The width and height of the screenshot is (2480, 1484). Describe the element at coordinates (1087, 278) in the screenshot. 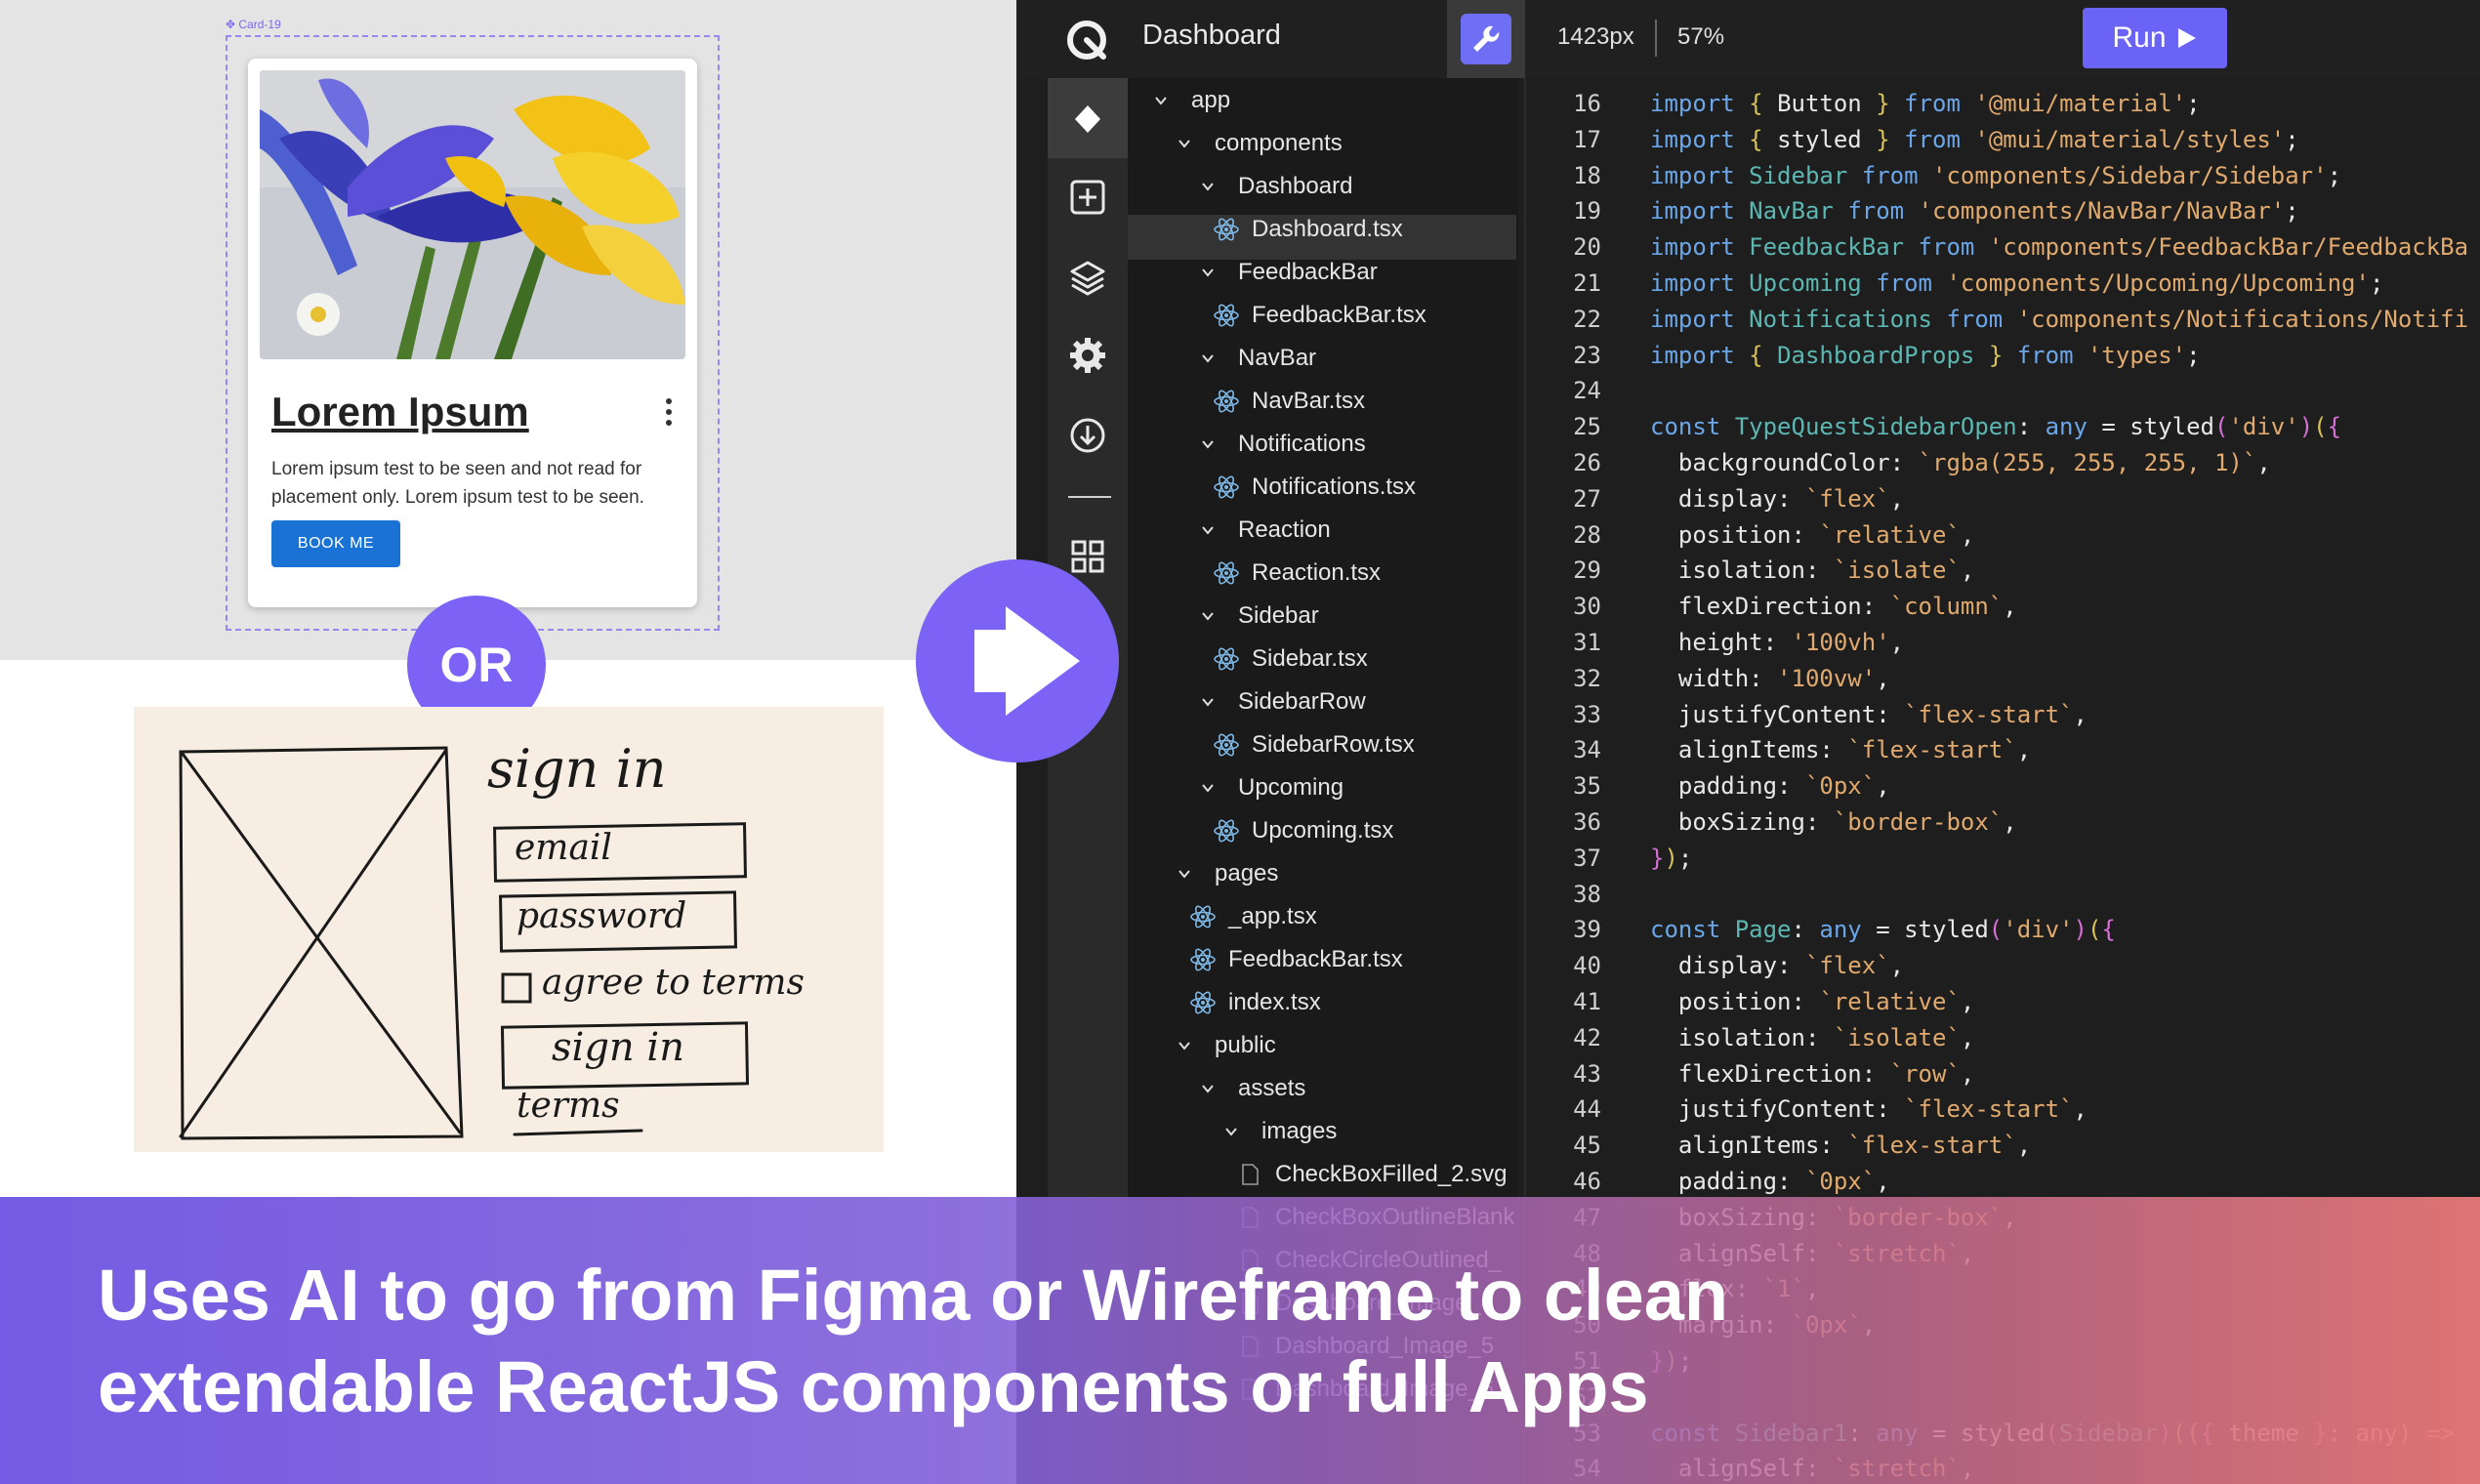

I see `layers-icon` at that location.